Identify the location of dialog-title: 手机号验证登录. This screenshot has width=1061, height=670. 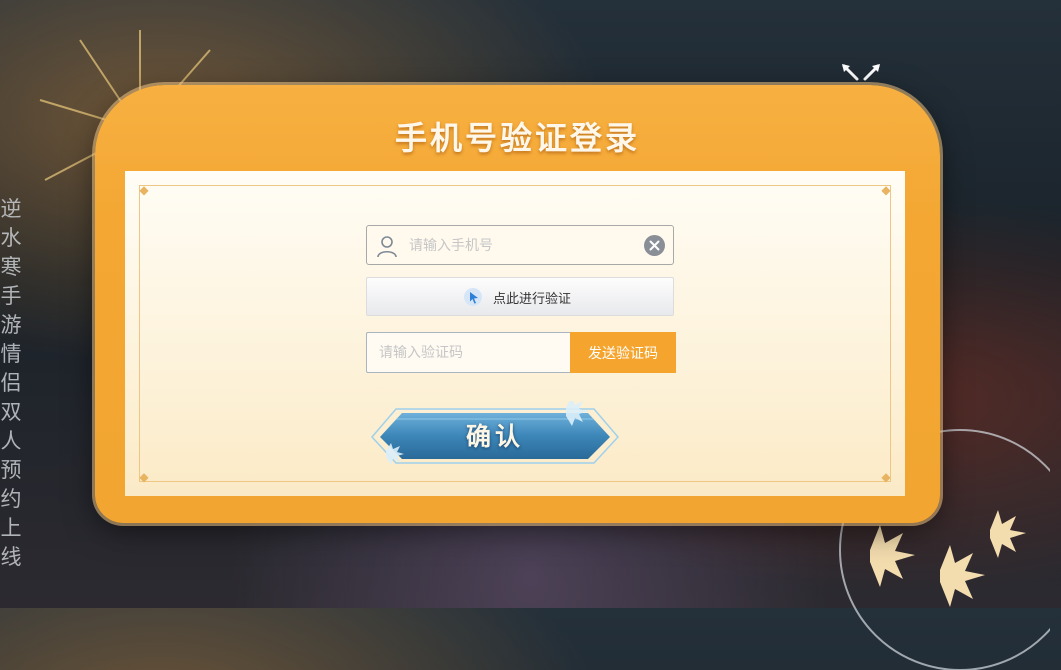
(517, 138).